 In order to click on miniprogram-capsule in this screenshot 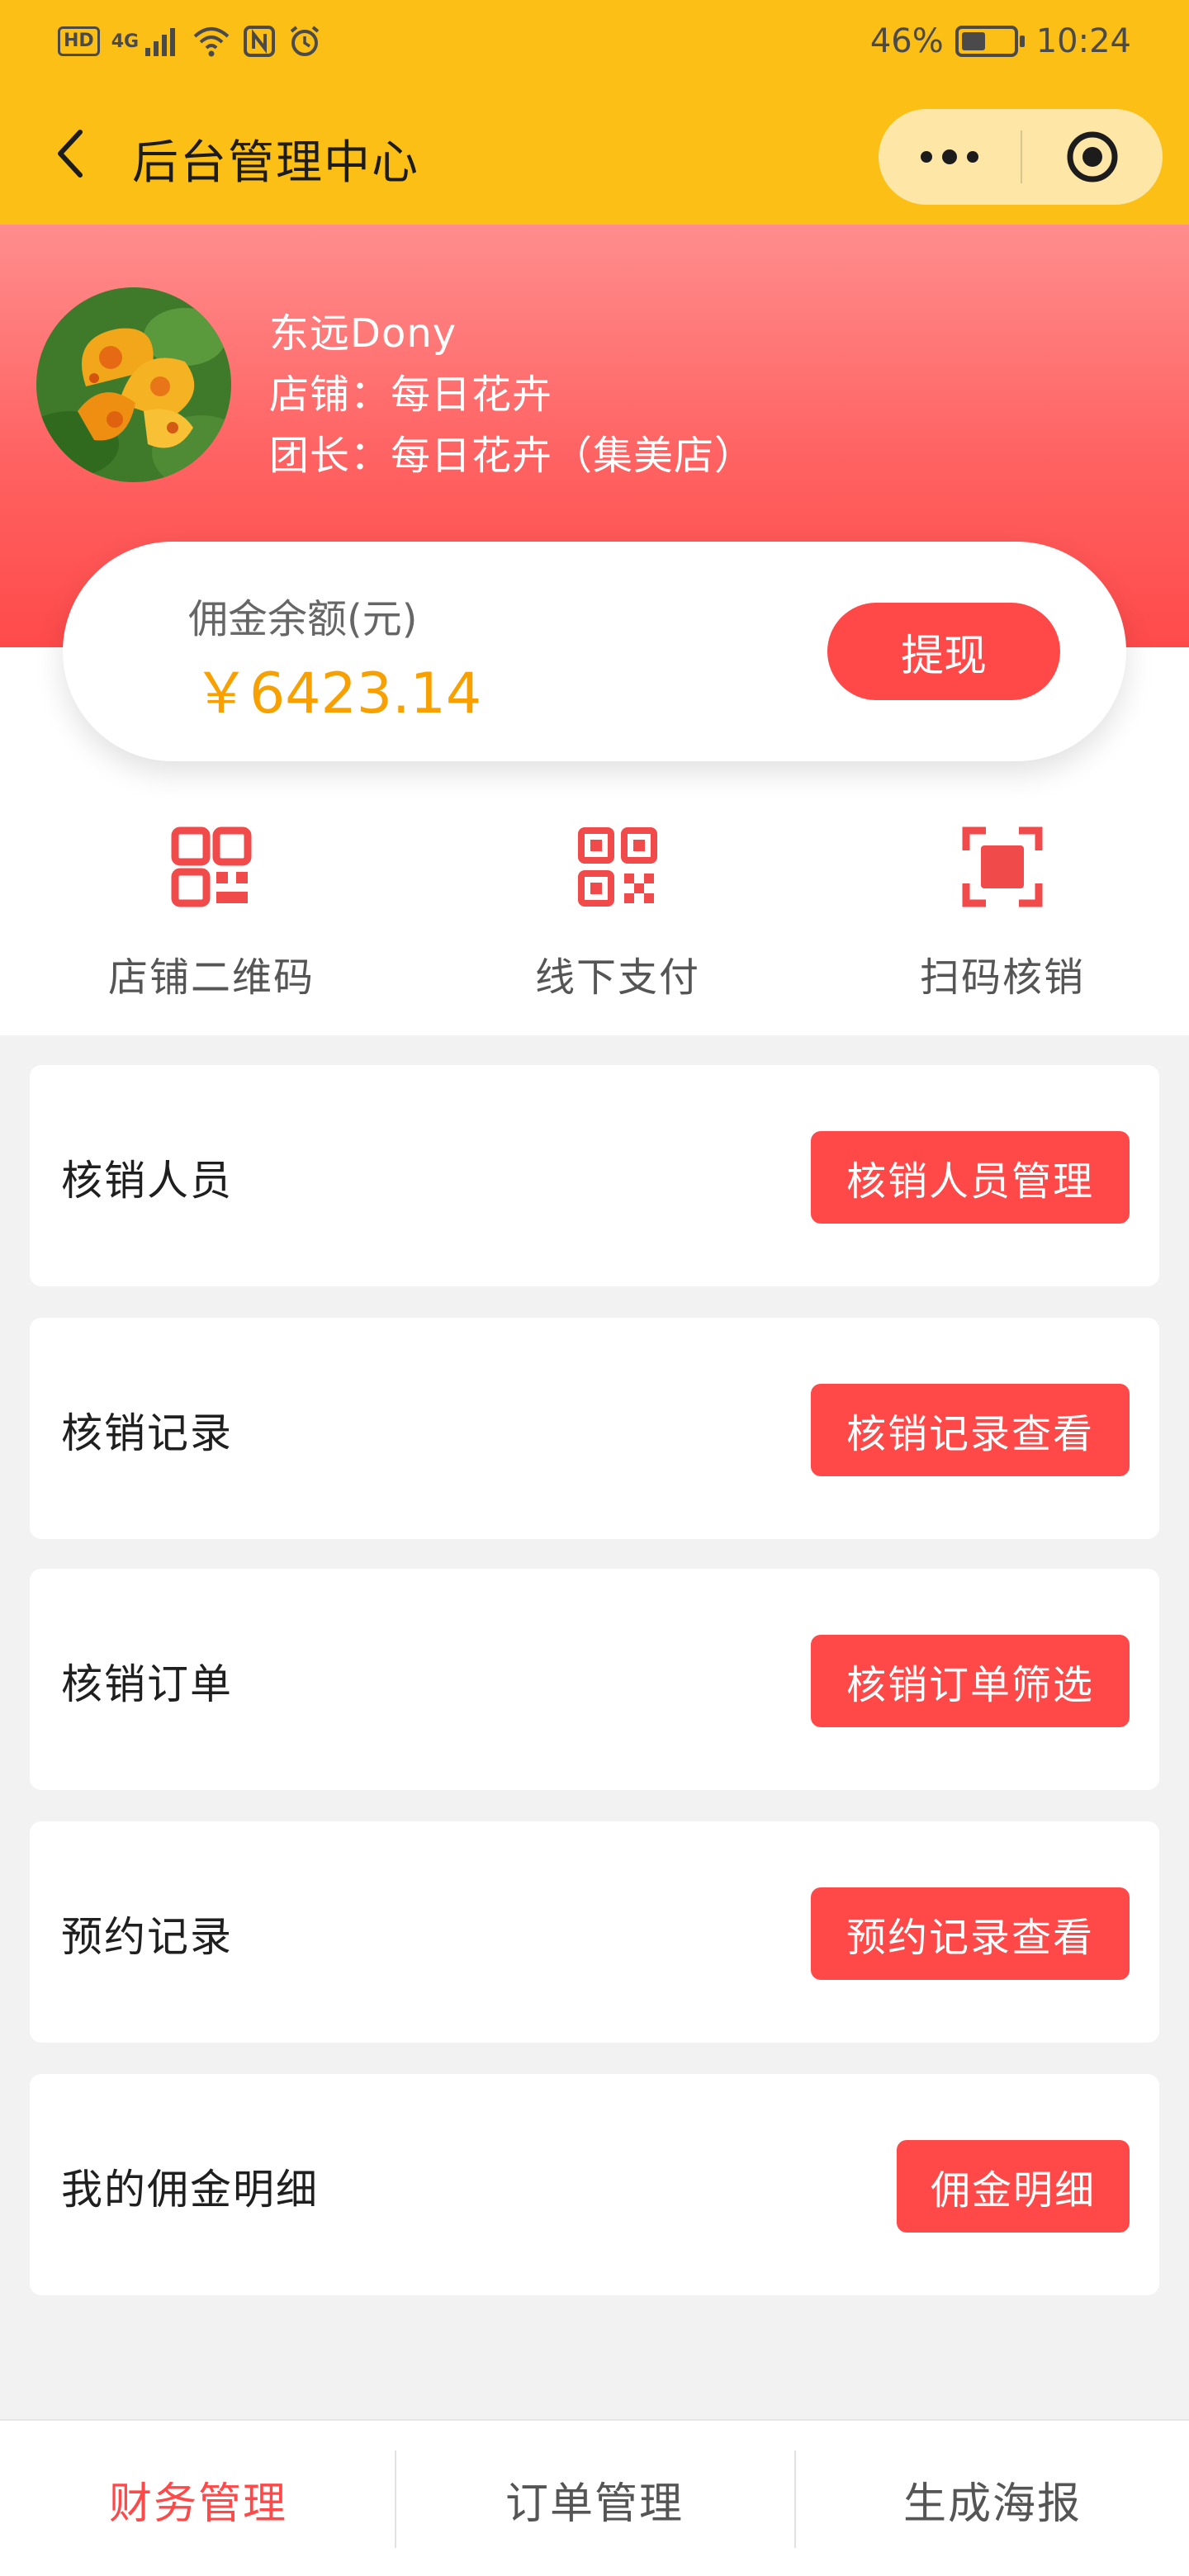, I will do `click(1021, 157)`.